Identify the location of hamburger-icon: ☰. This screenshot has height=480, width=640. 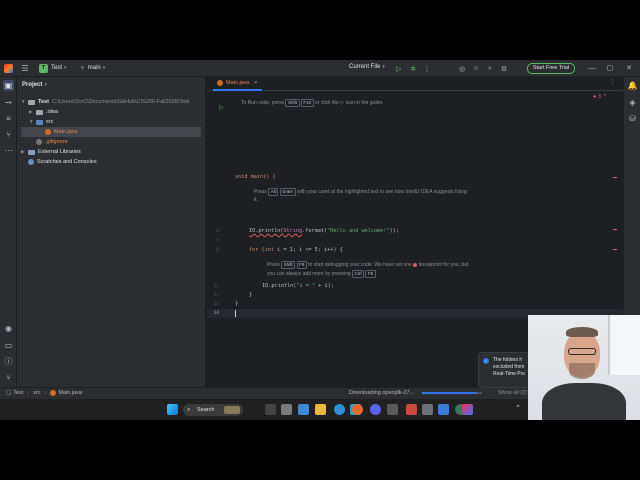
(25, 68).